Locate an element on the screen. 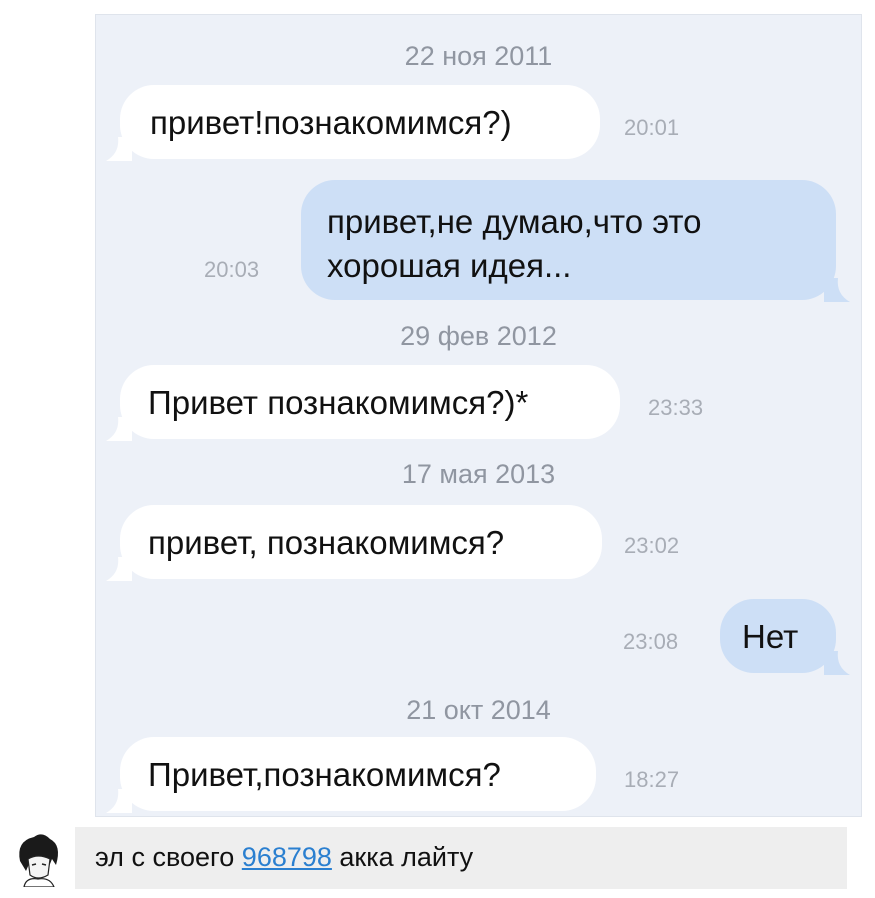 This screenshot has height=898, width=875. date-separator: 21 окт 2014 is located at coordinates (478, 710).